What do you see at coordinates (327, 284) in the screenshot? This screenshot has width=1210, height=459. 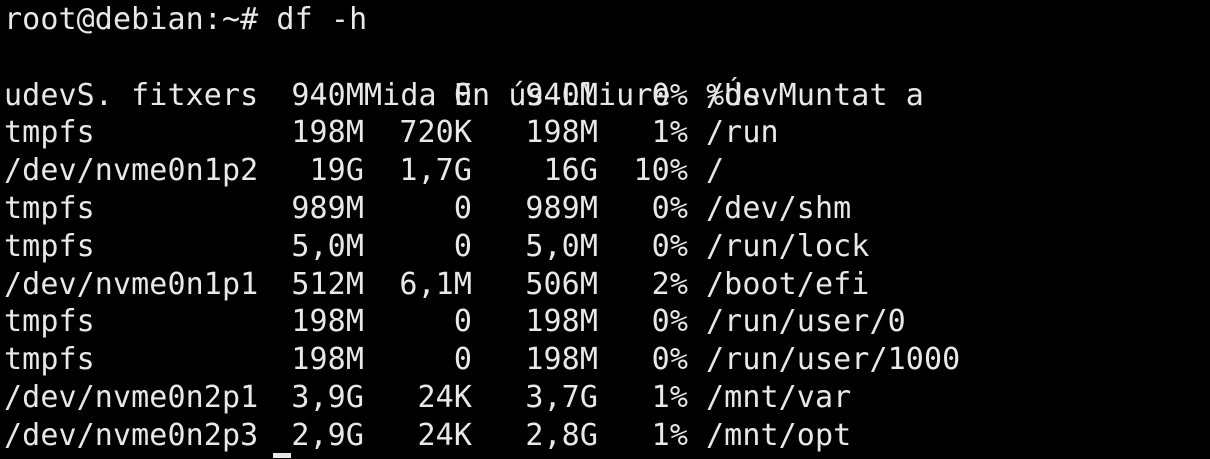 I see `cell-size: 512M` at bounding box center [327, 284].